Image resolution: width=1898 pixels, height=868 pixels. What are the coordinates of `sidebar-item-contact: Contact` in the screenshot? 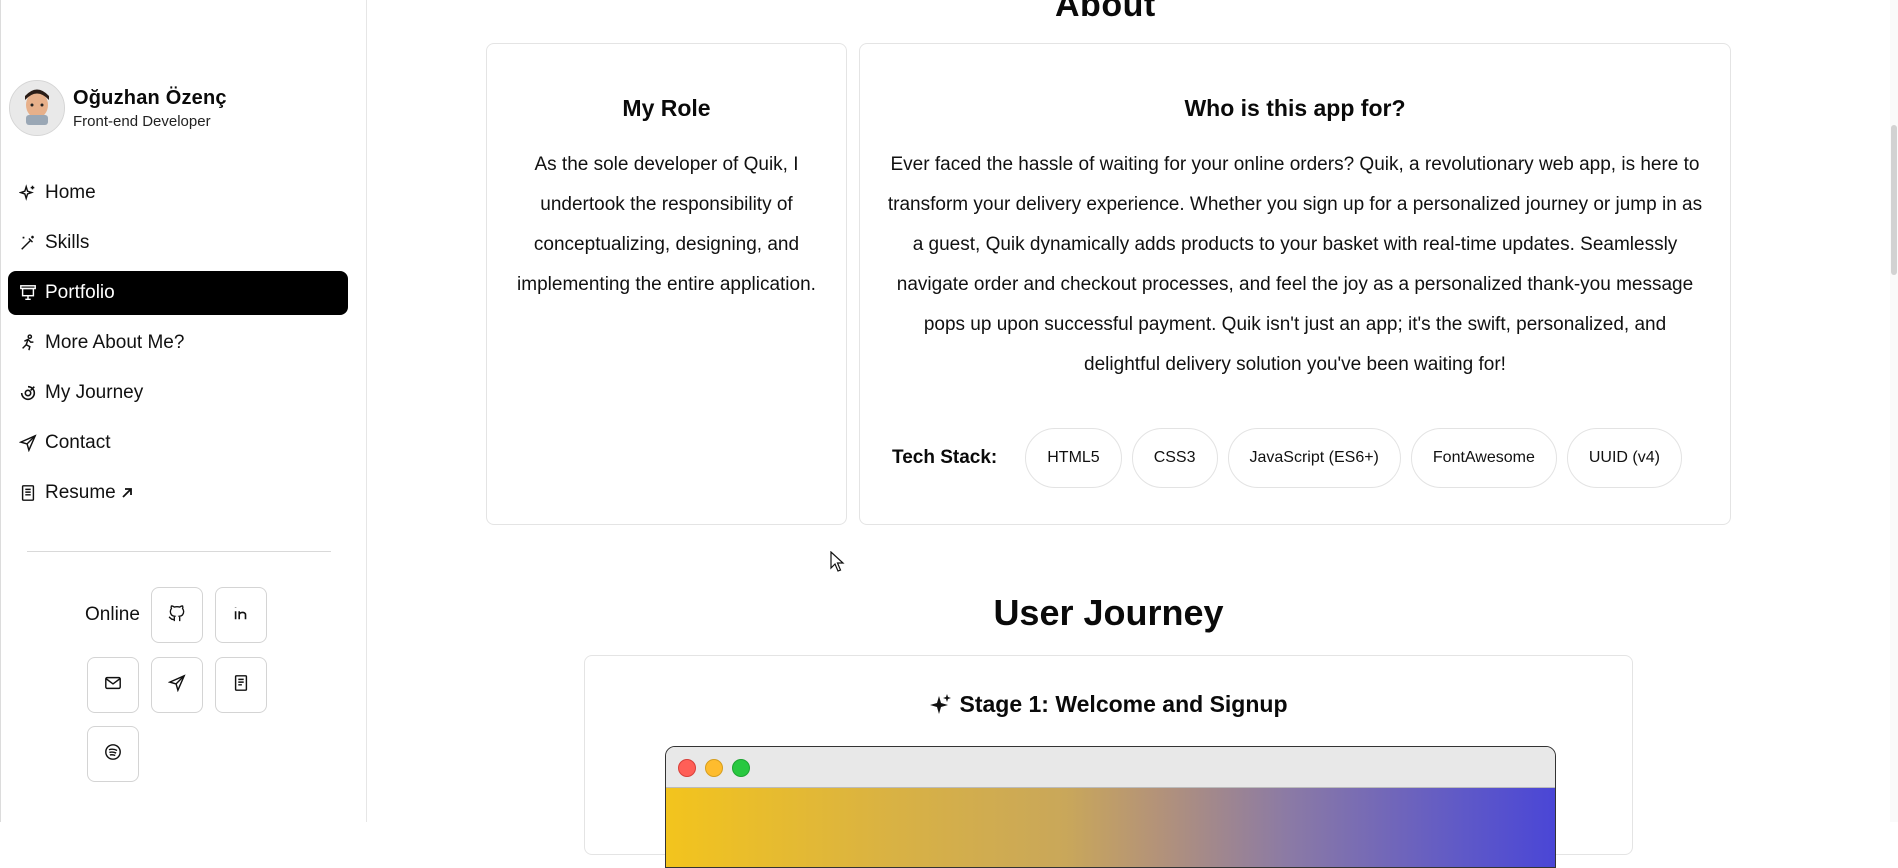 It's located at (178, 443).